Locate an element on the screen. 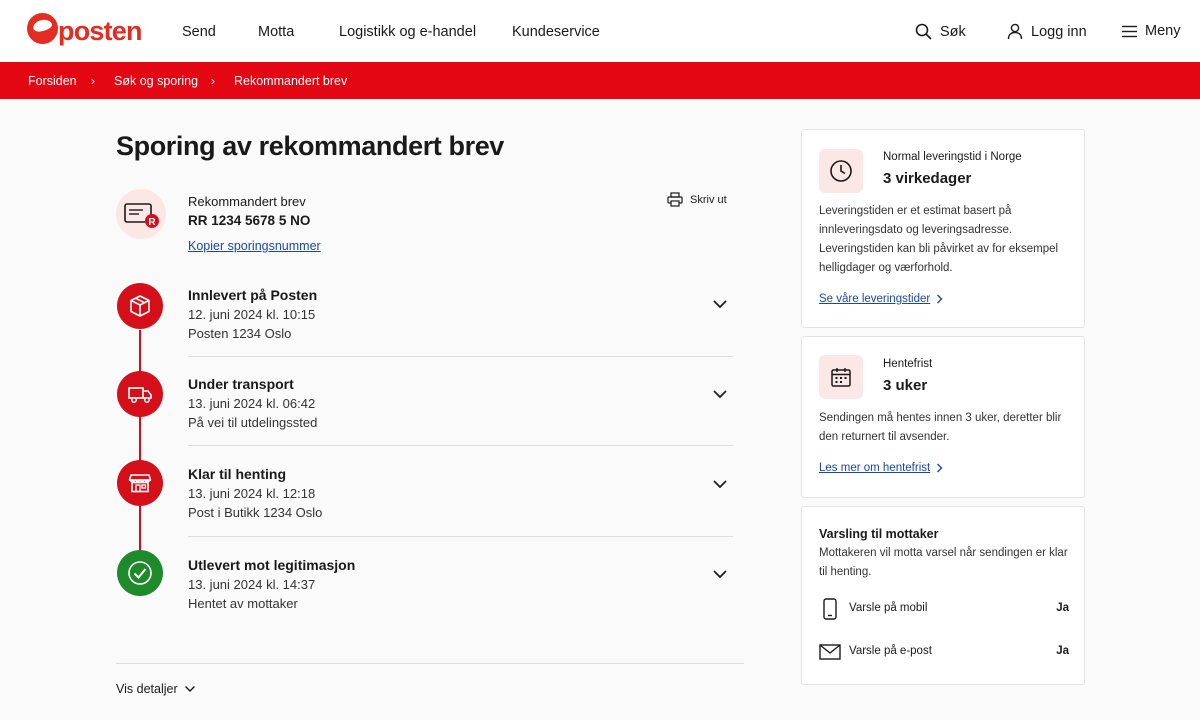 This screenshot has height=720, width=1200. tracking-number: RR 1234 5678 5 NO is located at coordinates (249, 220).